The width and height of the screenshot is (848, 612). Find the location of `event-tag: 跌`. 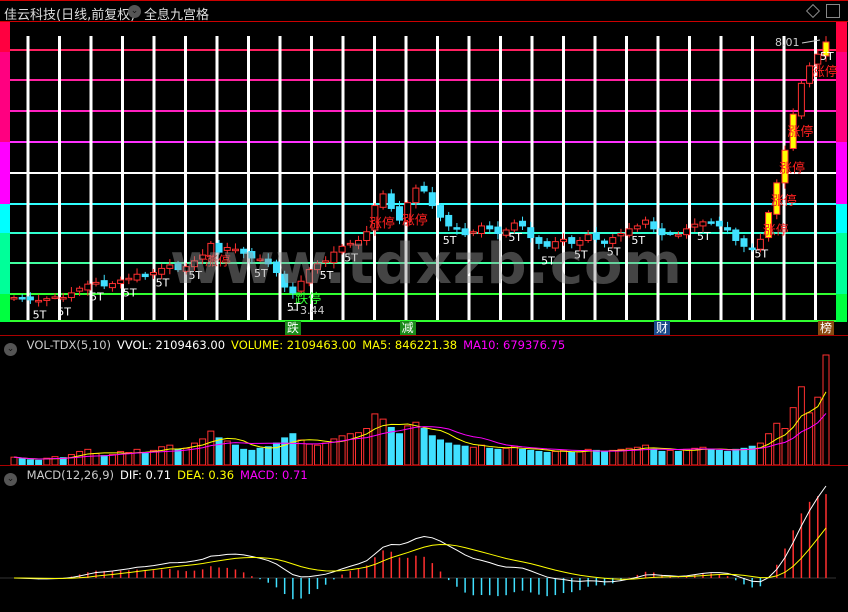

event-tag: 跌 is located at coordinates (292, 328).